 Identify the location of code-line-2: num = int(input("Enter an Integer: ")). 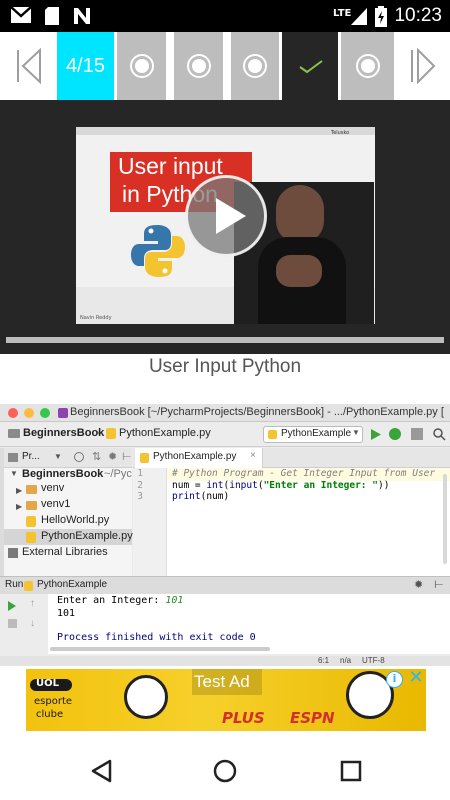
(281, 485).